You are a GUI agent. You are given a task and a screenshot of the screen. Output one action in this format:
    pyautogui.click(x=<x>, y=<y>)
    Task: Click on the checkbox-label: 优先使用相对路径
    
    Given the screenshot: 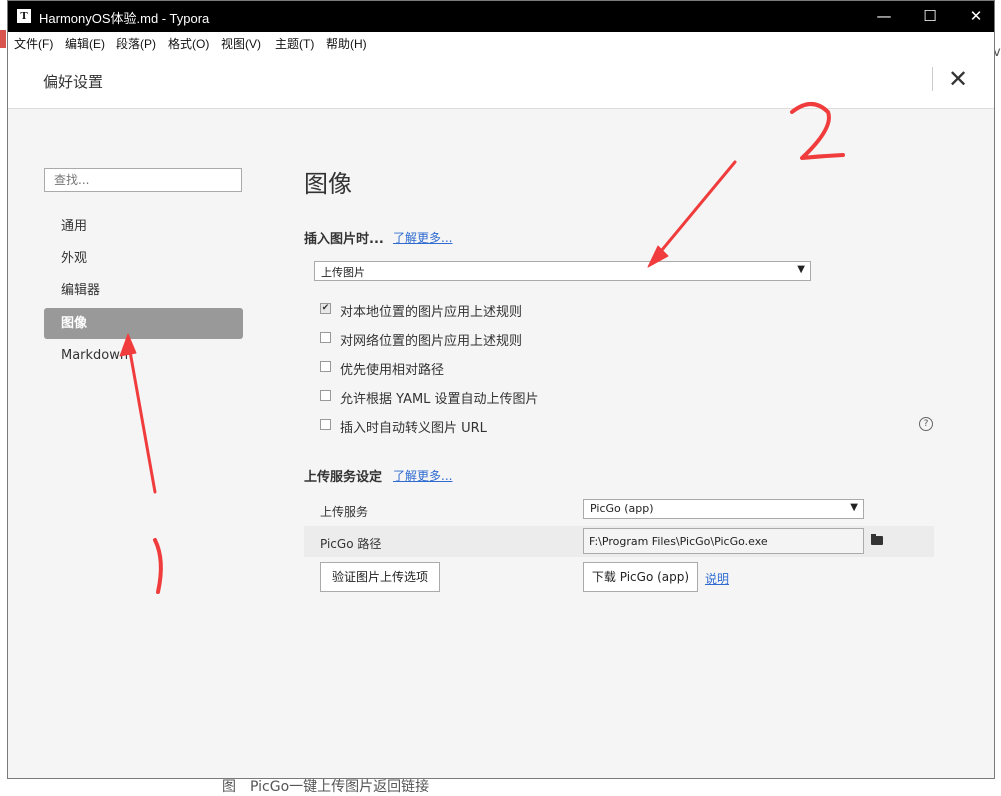 What is the action you would take?
    pyautogui.click(x=392, y=370)
    